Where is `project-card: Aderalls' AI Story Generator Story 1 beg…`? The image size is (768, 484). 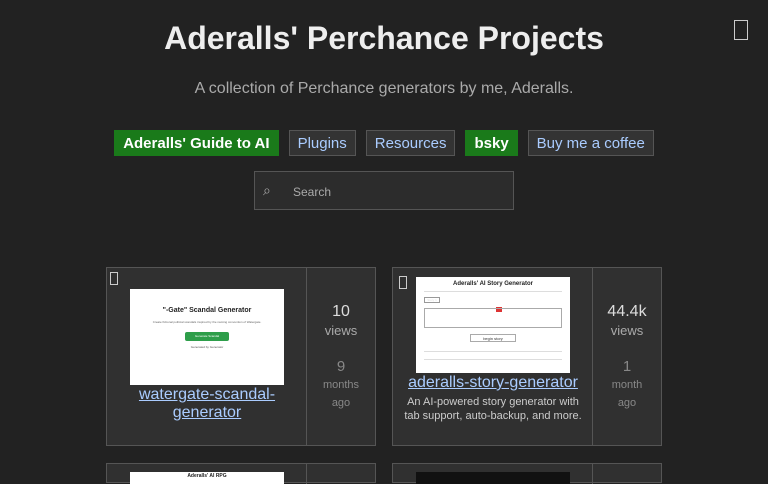
project-card: Aderalls' AI Story Generator Story 1 beg… is located at coordinates (527, 356).